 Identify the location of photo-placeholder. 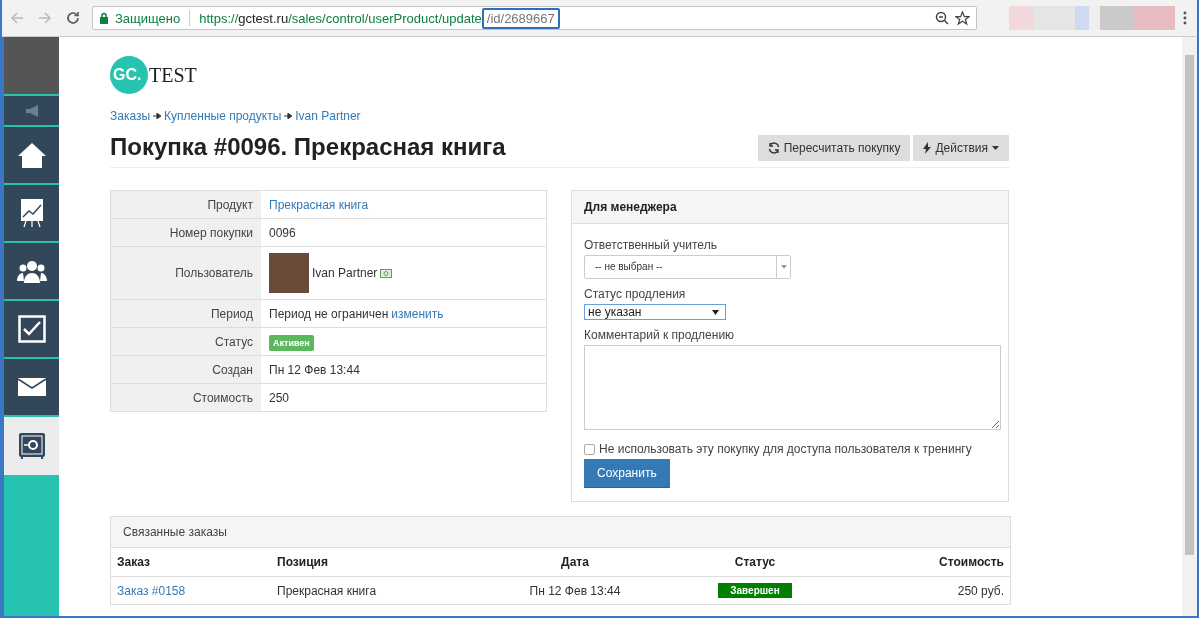
(289, 273).